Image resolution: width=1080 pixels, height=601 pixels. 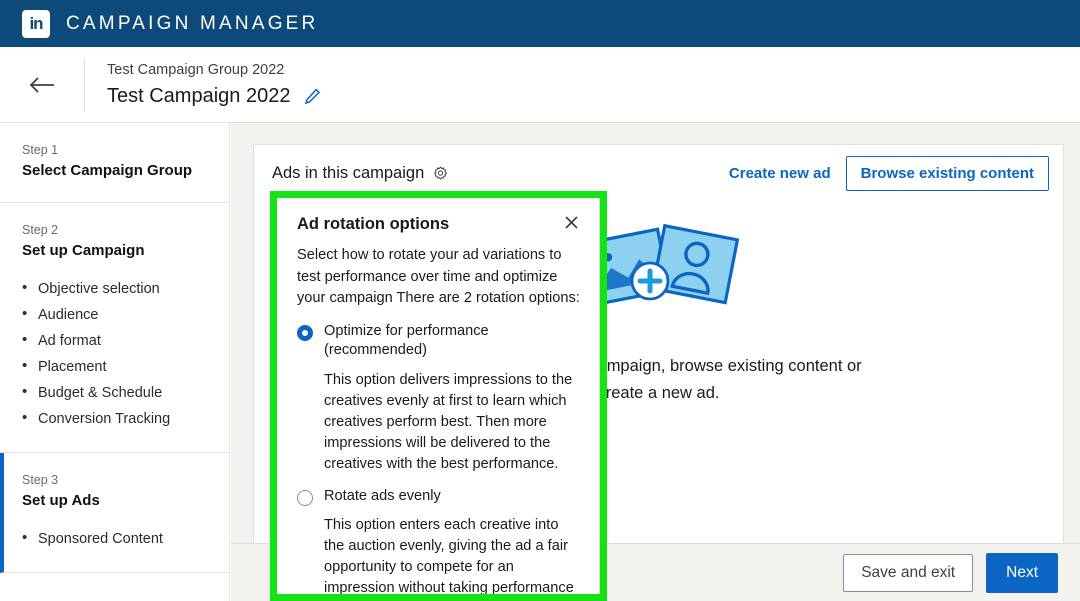 I want to click on step-number: Step 1, so click(x=40, y=150).